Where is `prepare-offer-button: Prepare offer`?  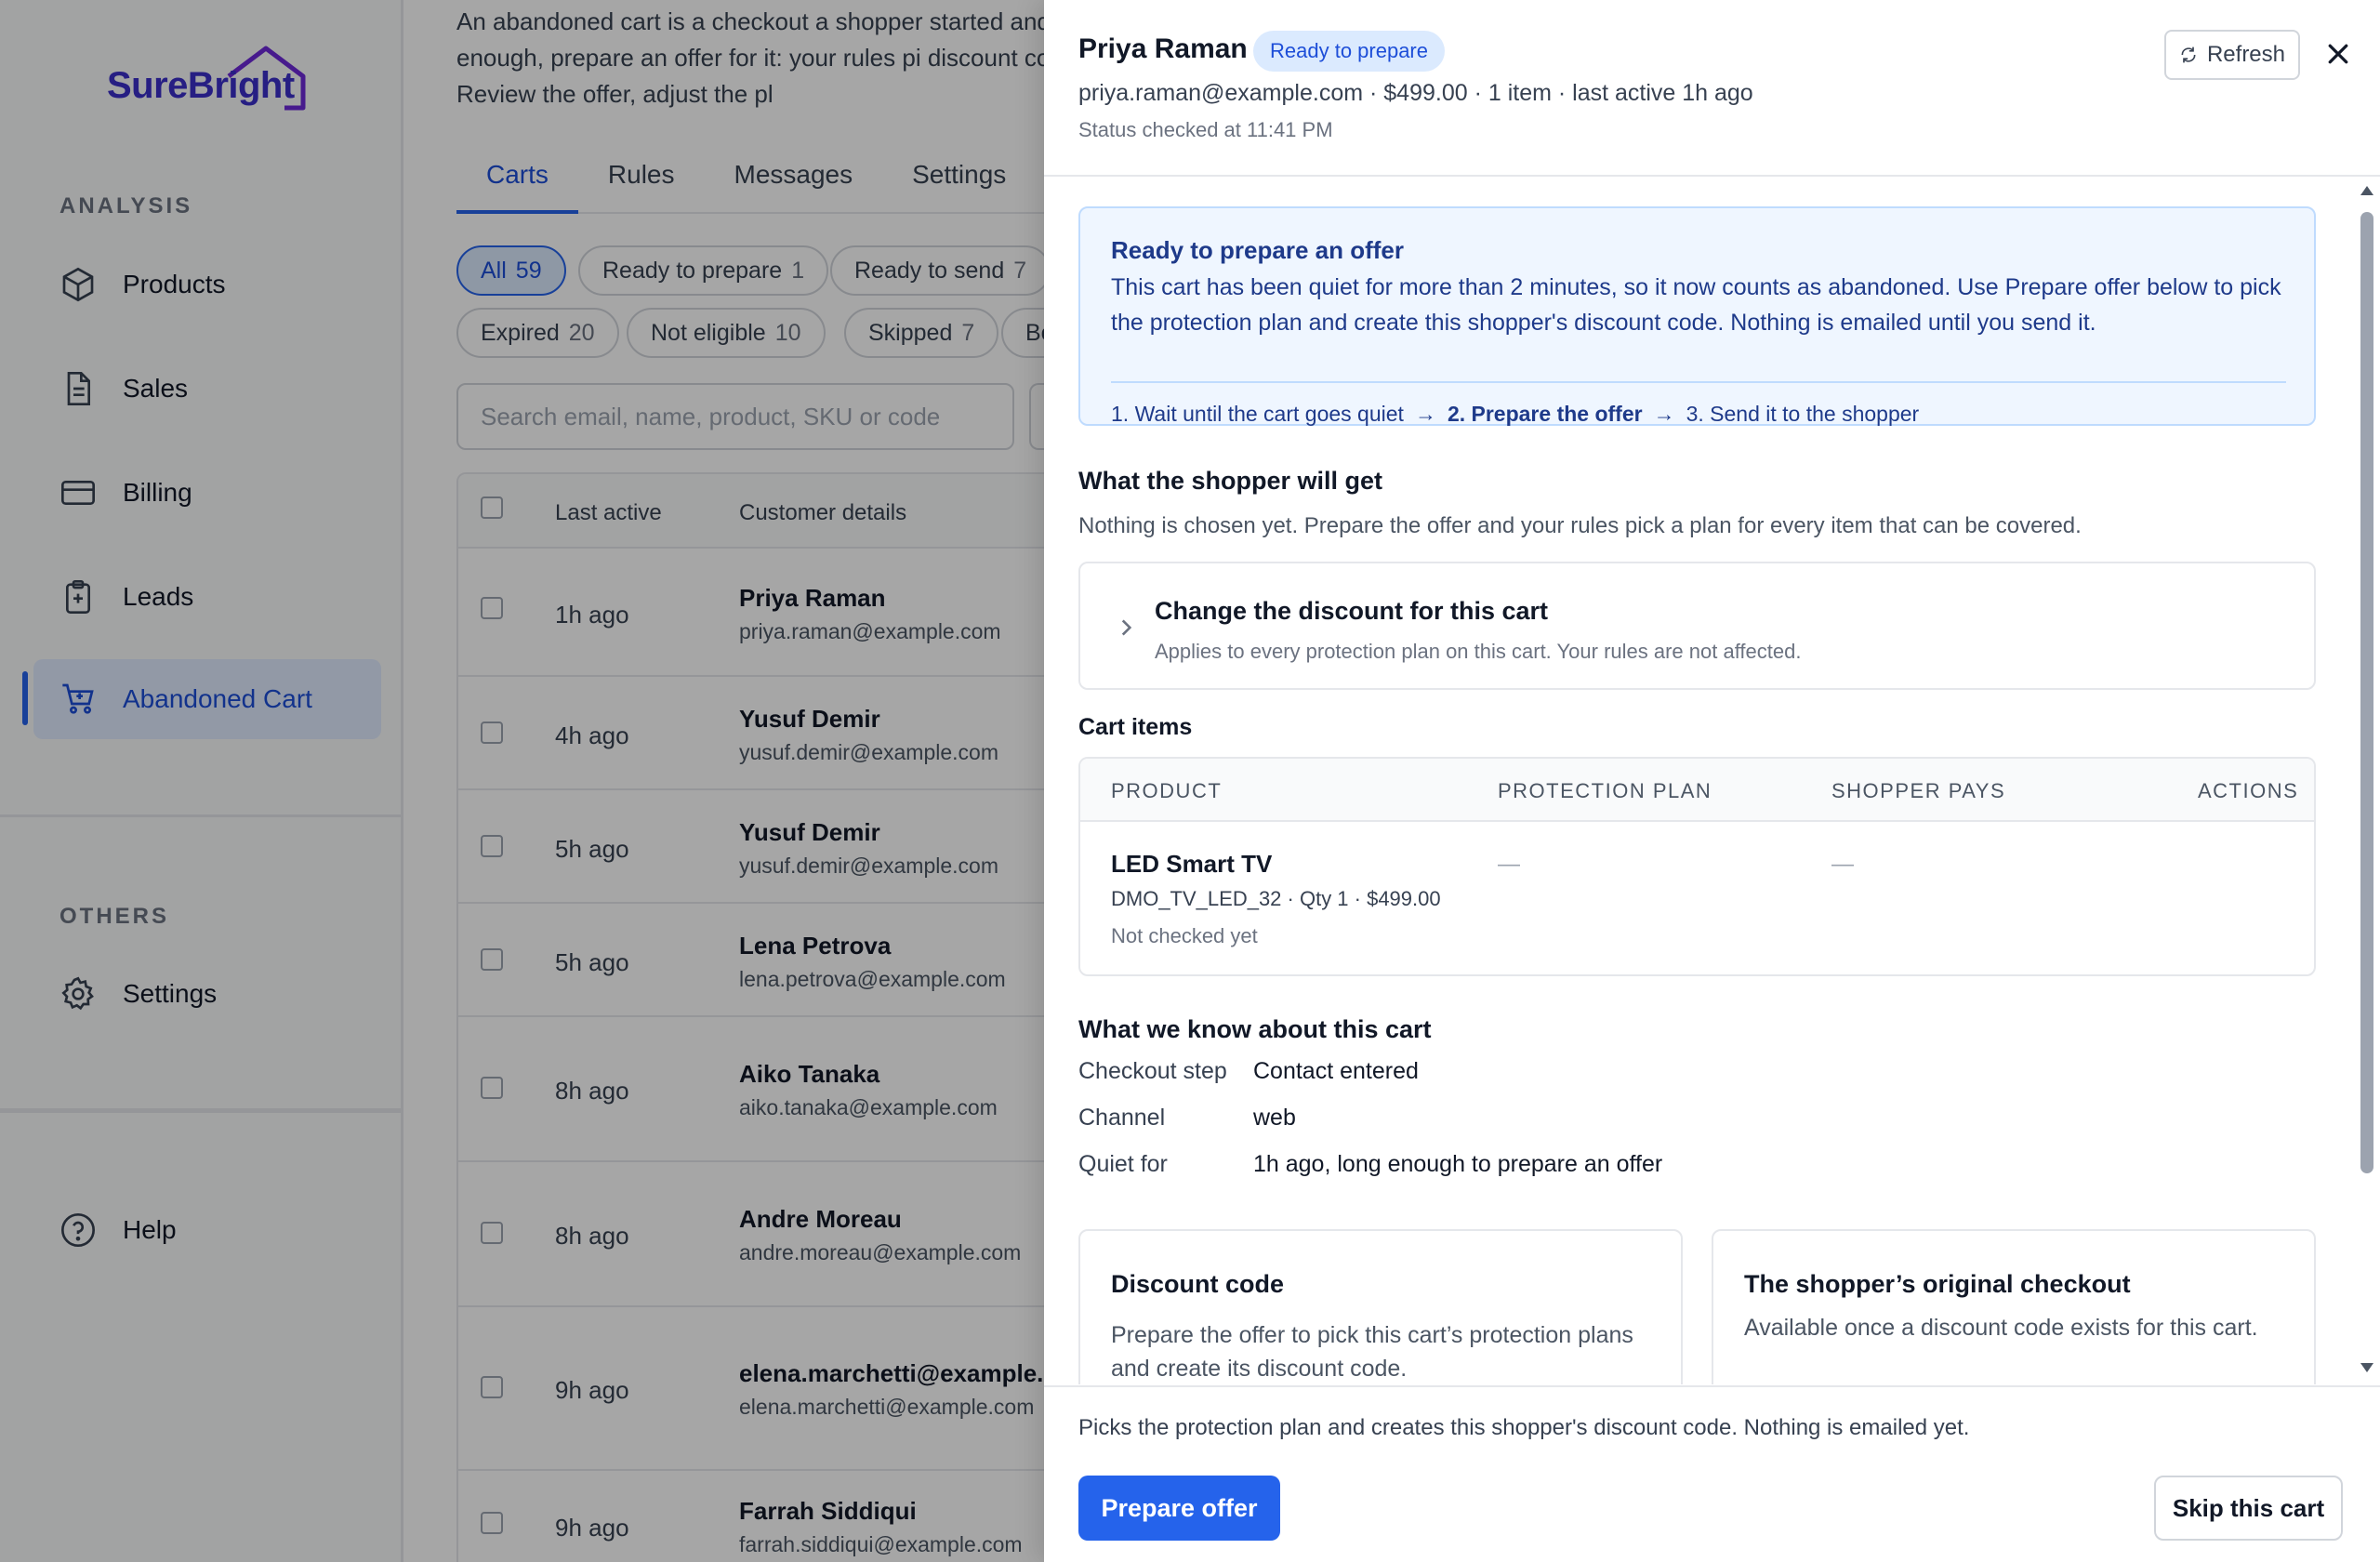 prepare-offer-button: Prepare offer is located at coordinates (1179, 1508).